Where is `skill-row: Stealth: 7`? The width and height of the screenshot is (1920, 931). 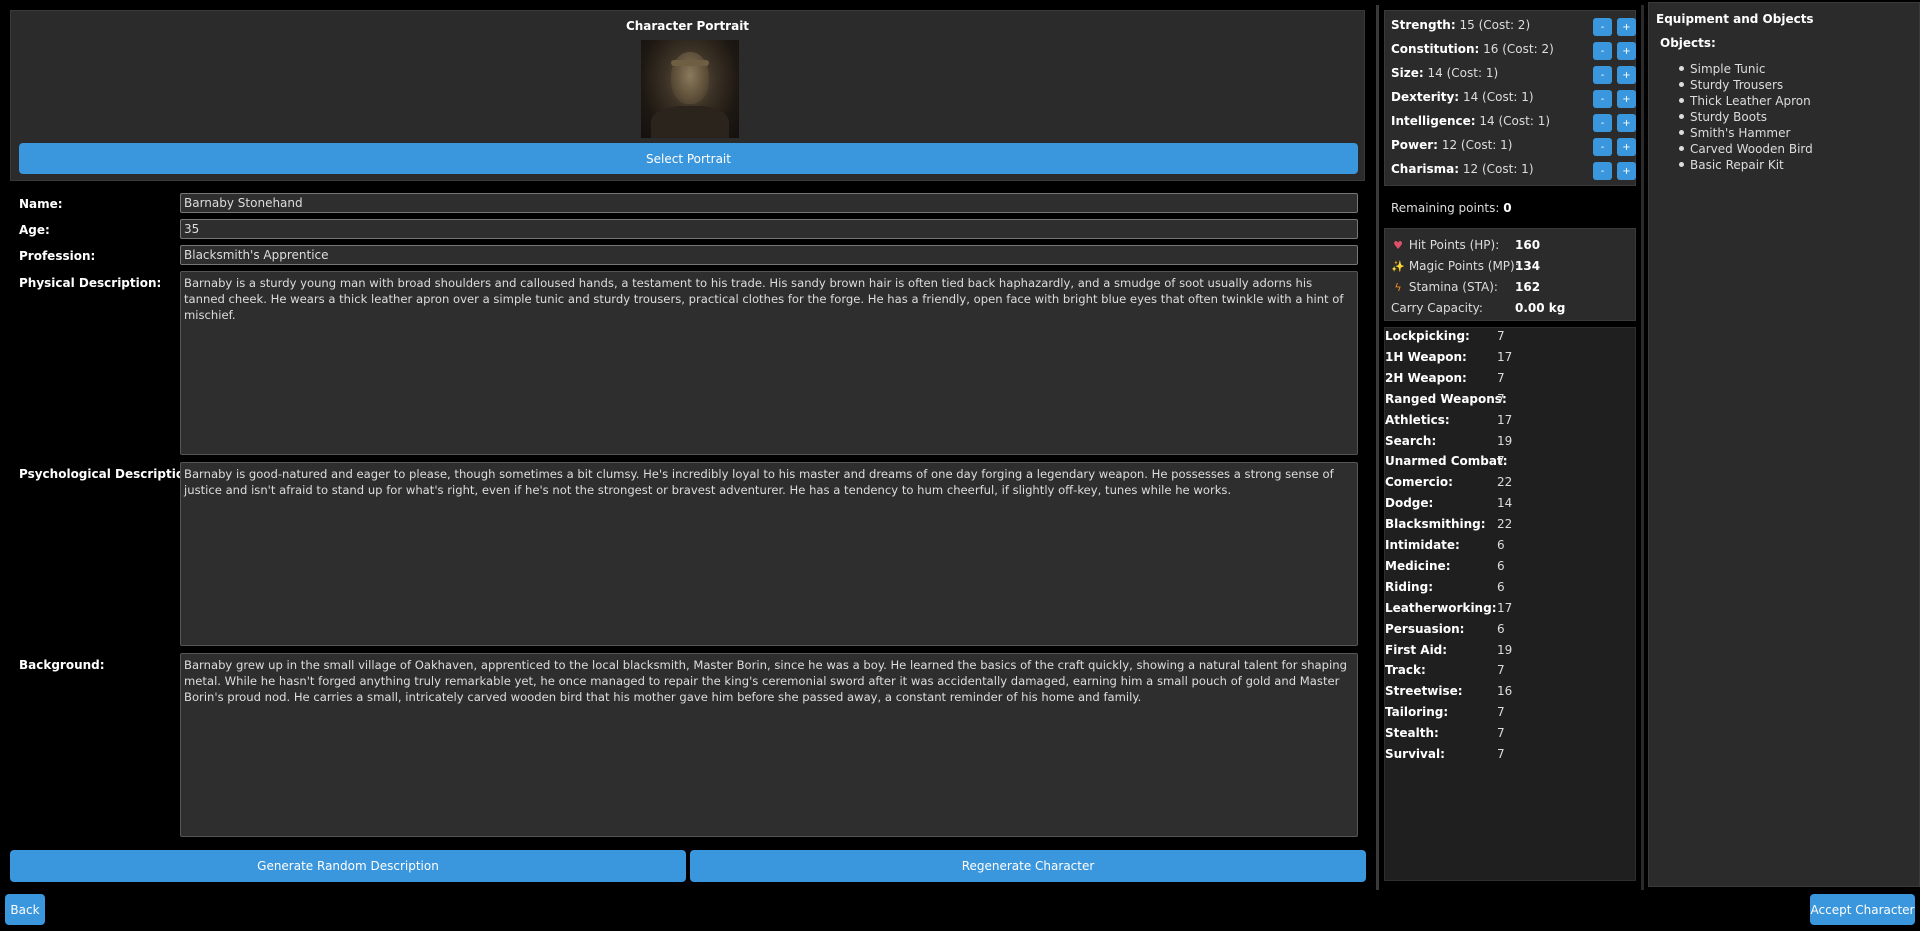
skill-row: Stealth: 7 is located at coordinates (1510, 735).